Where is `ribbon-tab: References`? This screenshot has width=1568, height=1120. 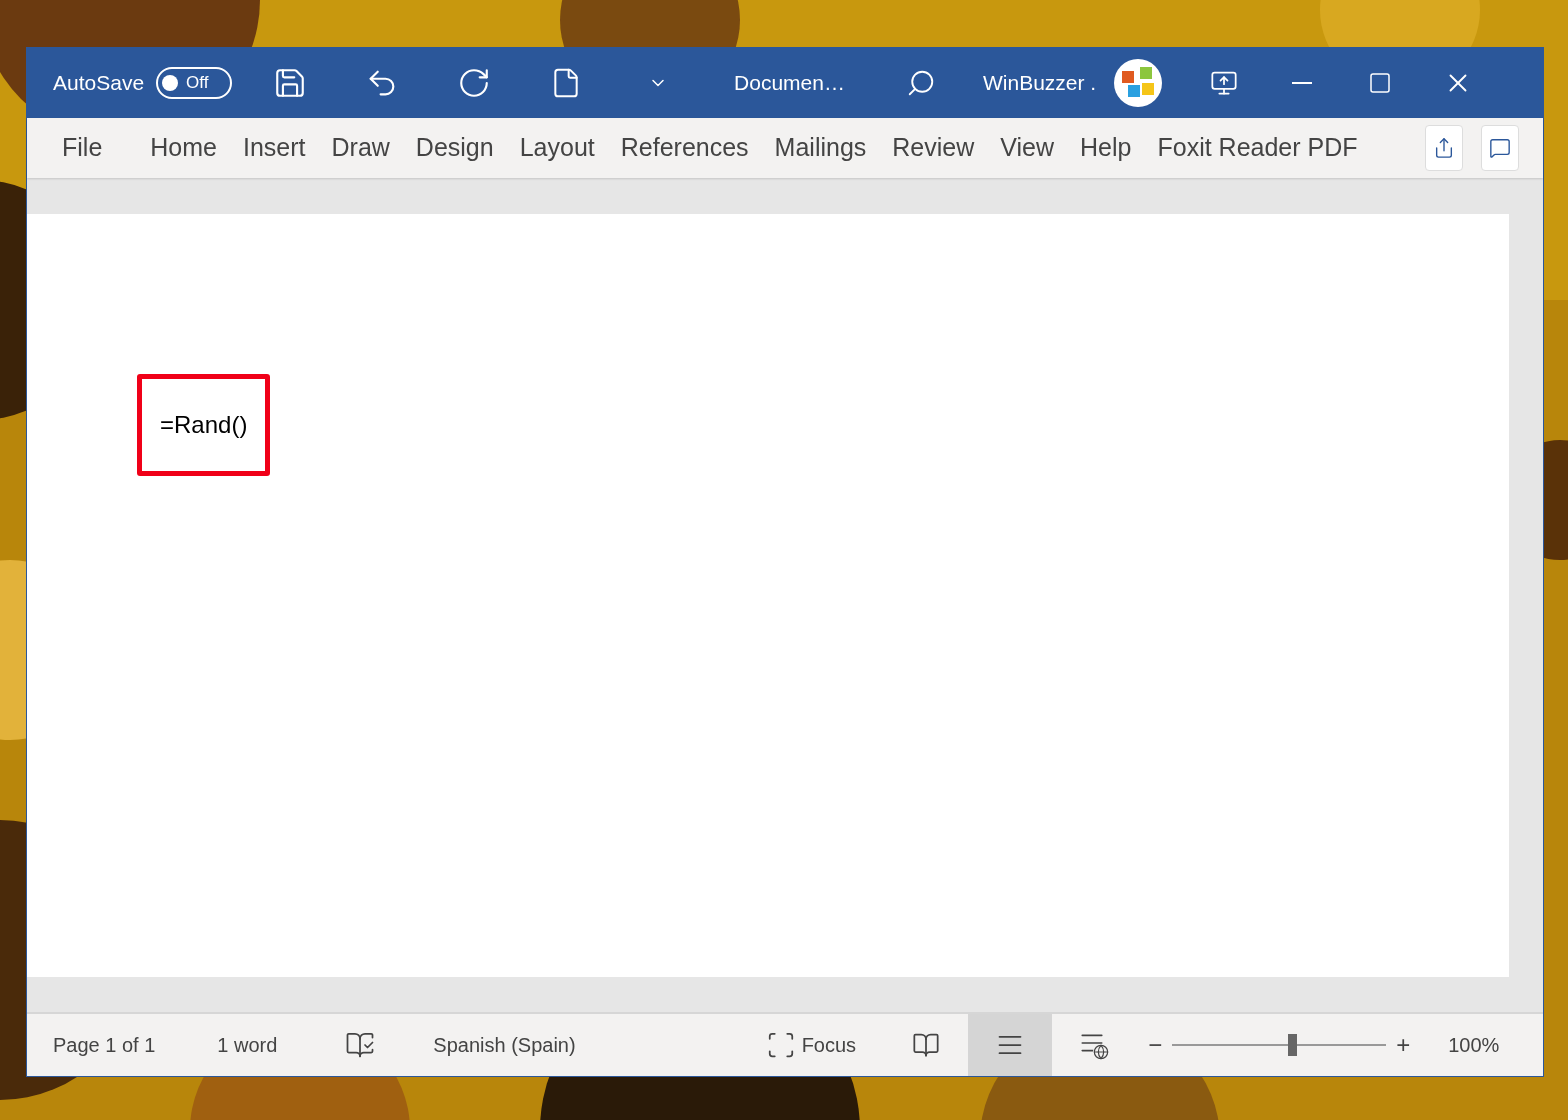
ribbon-tab: References is located at coordinates (684, 148).